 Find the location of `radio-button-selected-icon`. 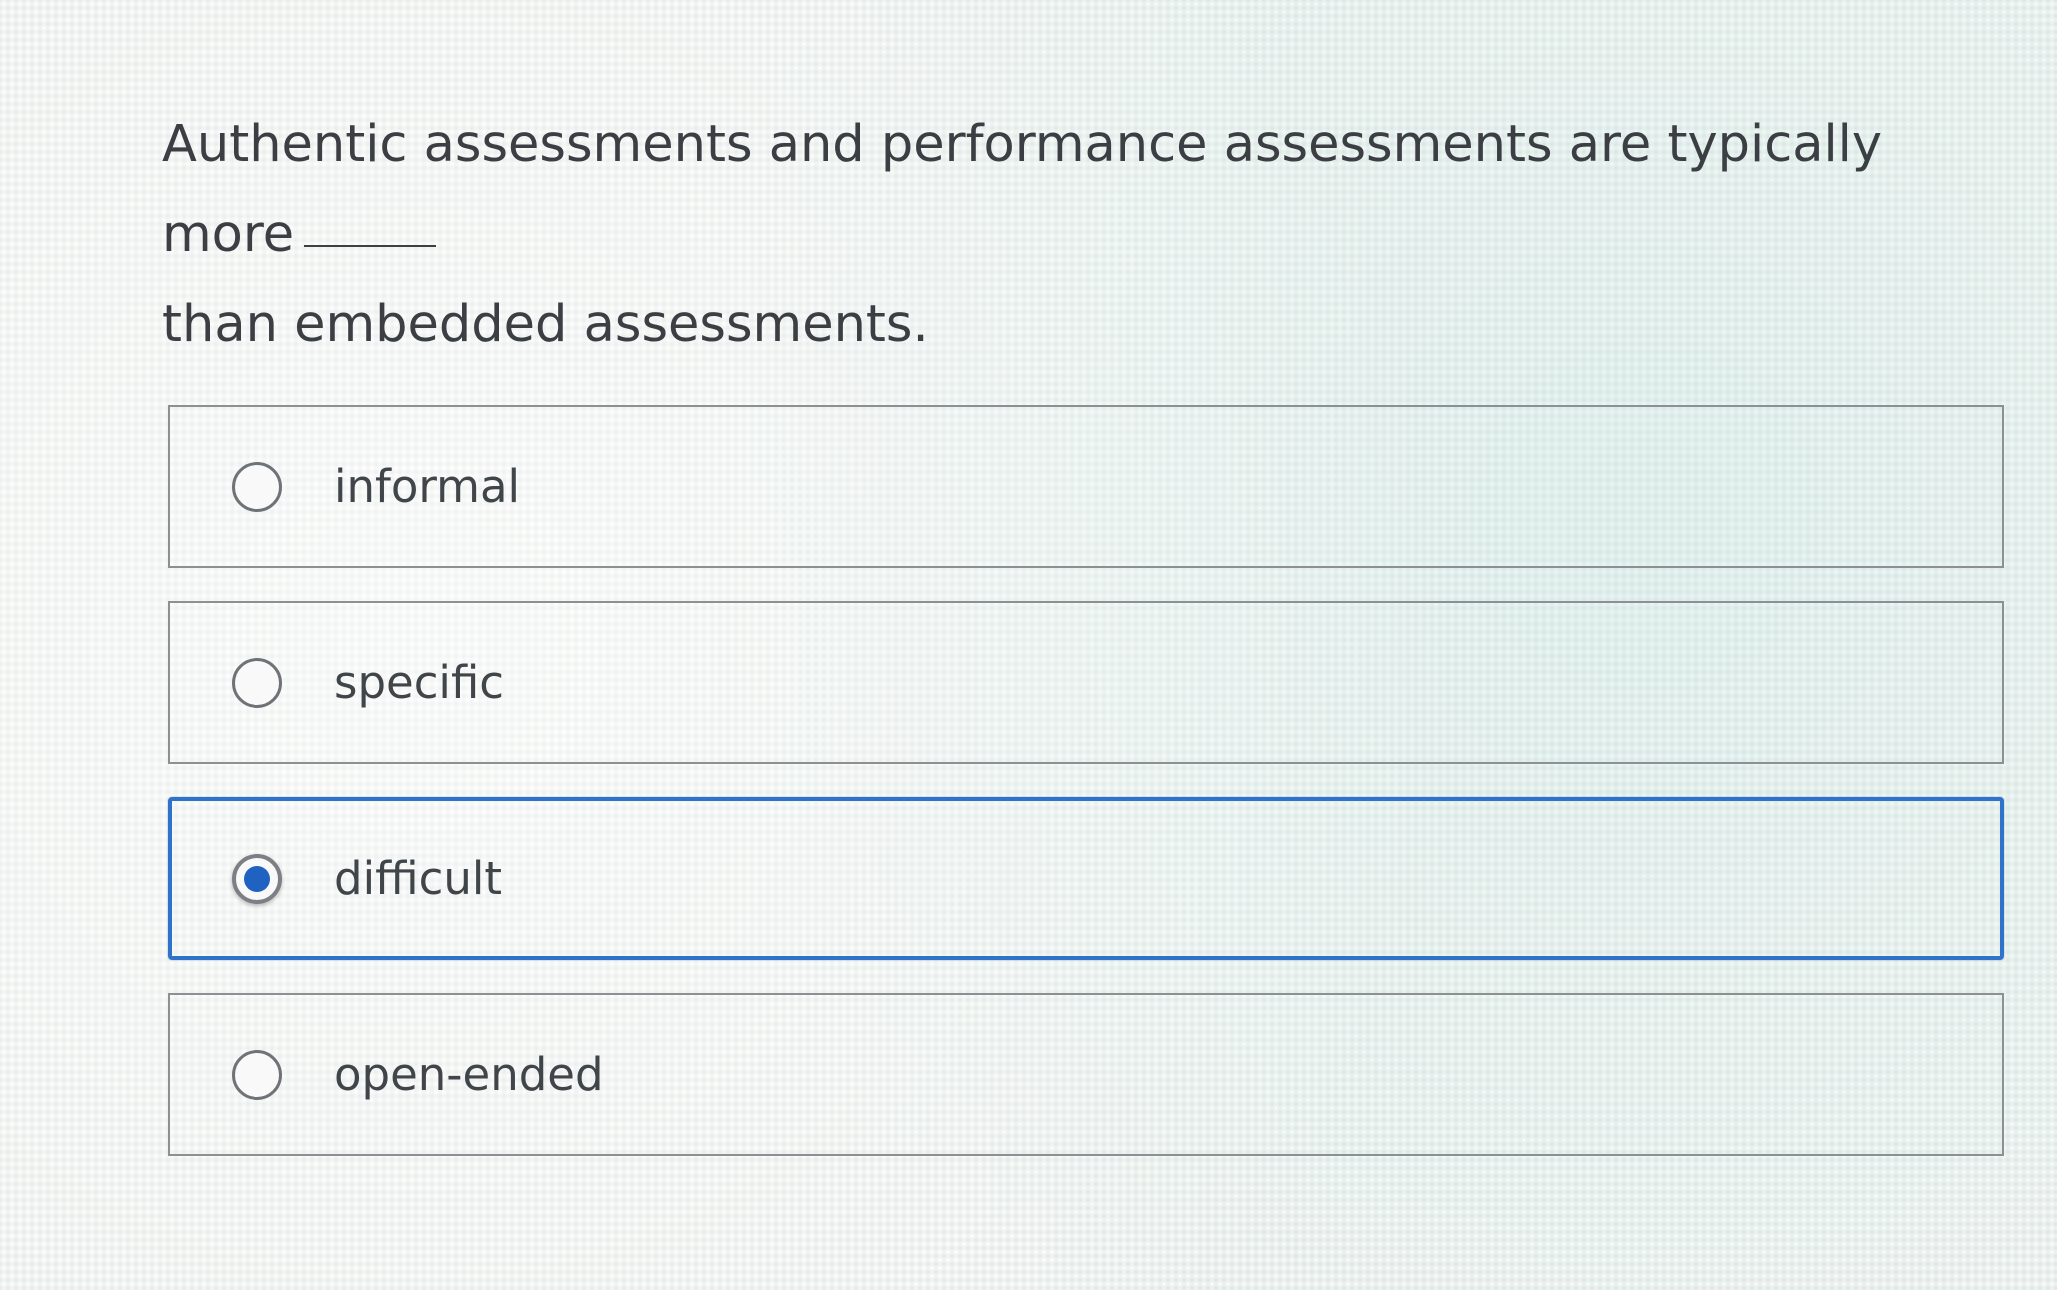

radio-button-selected-icon is located at coordinates (257, 878).